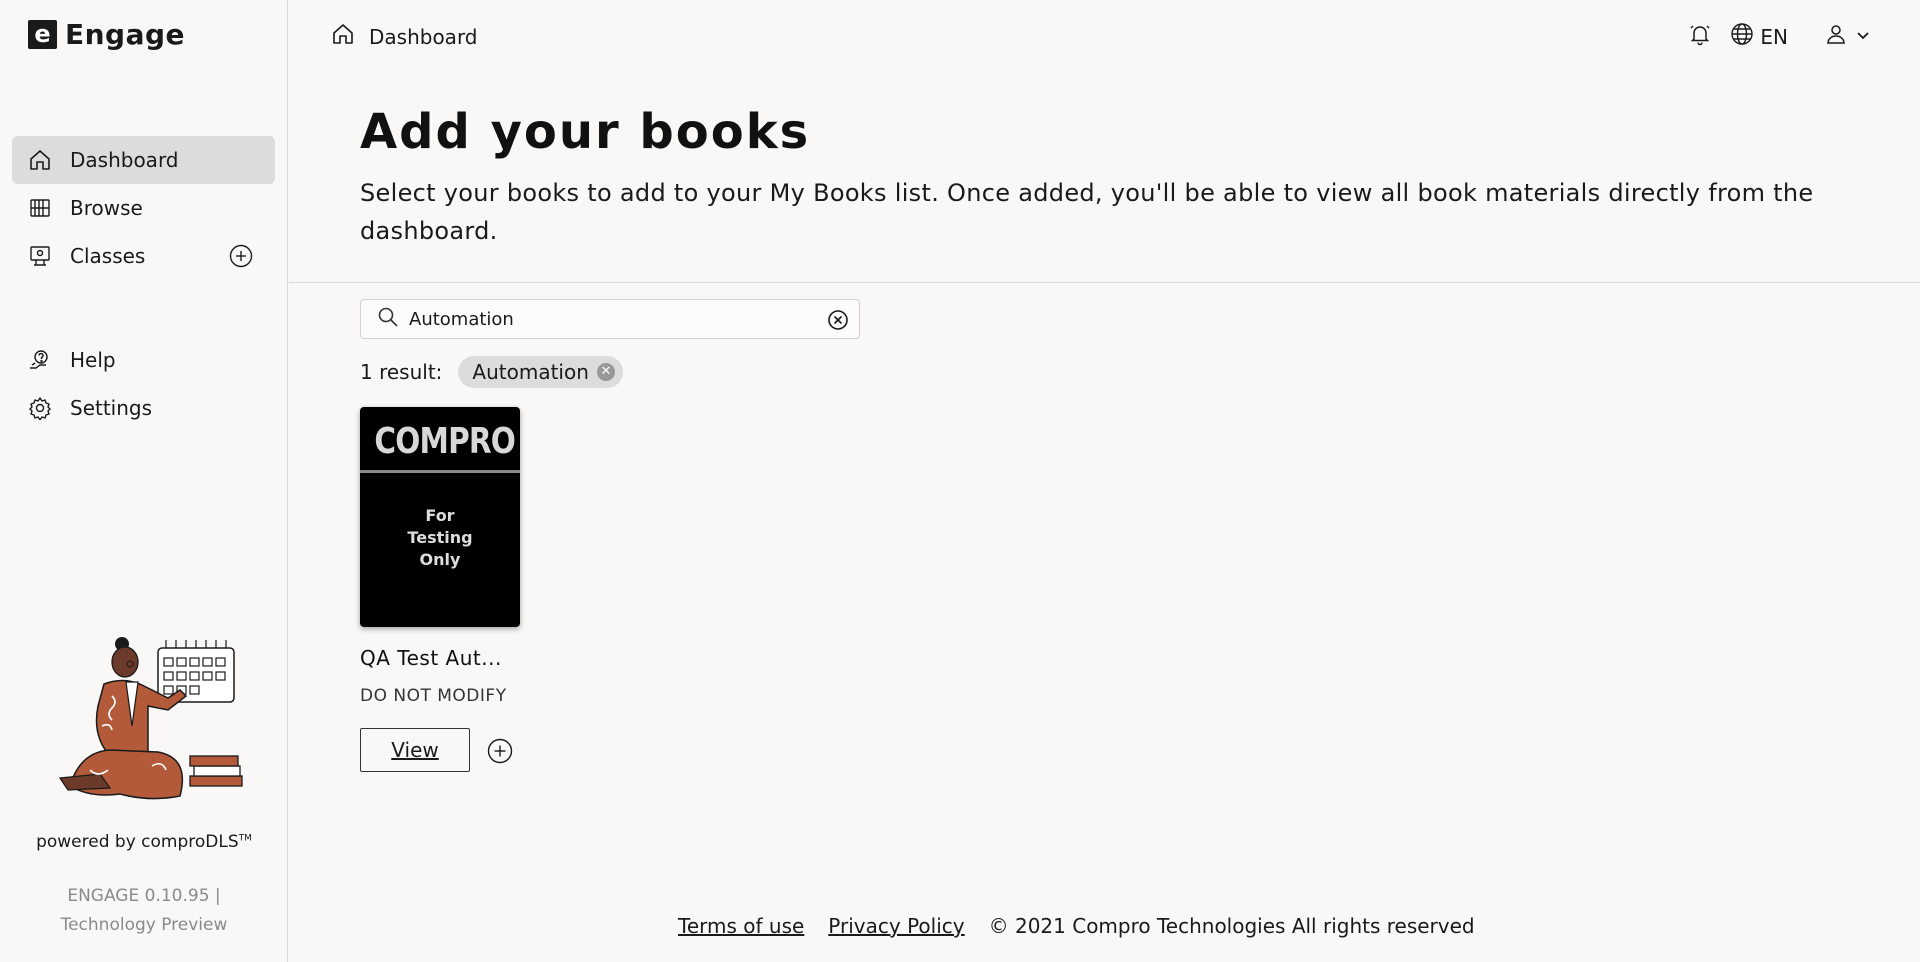 The height and width of the screenshot is (962, 1920). Describe the element at coordinates (1836, 36) in the screenshot. I see `user-icon` at that location.